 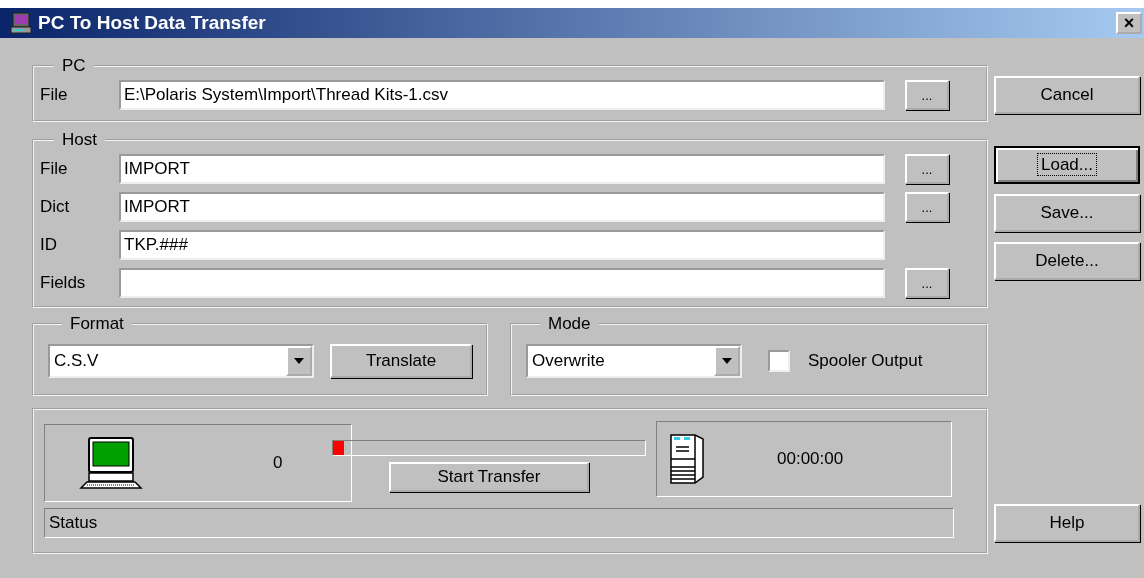 What do you see at coordinates (502, 245) in the screenshot?
I see `input-field: TKP.###` at bounding box center [502, 245].